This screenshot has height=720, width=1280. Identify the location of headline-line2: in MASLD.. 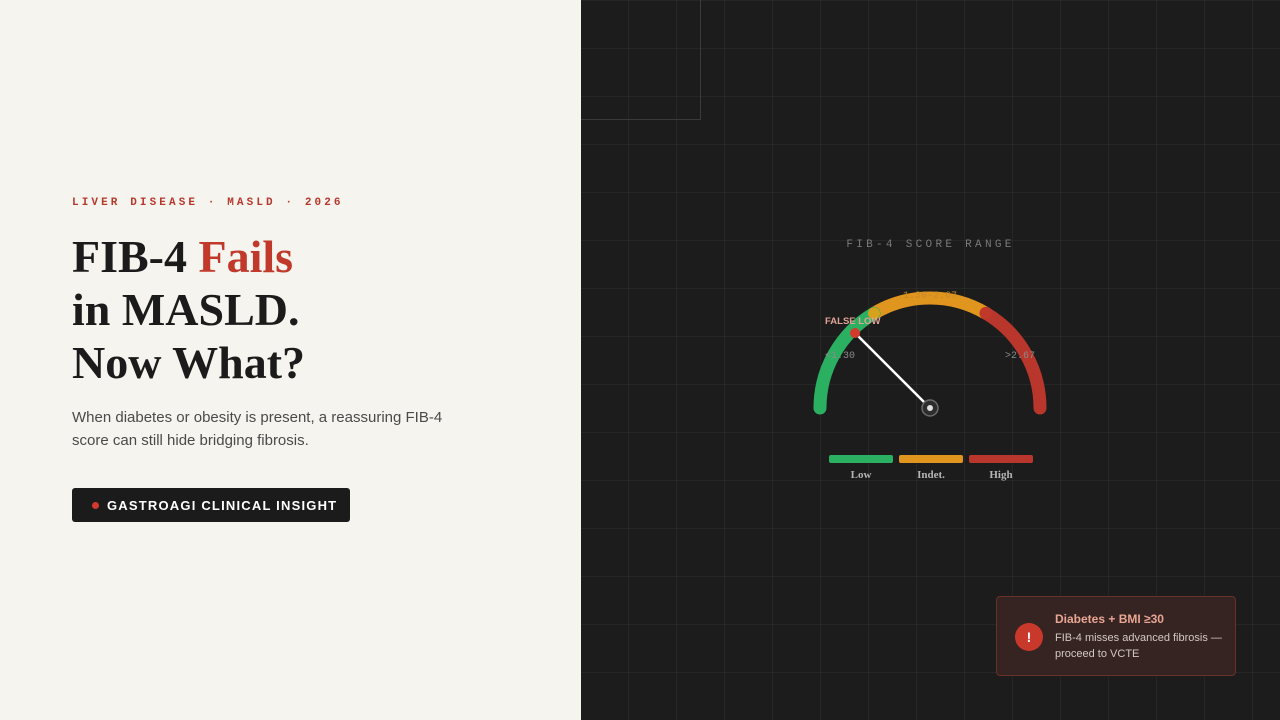
(186, 309).